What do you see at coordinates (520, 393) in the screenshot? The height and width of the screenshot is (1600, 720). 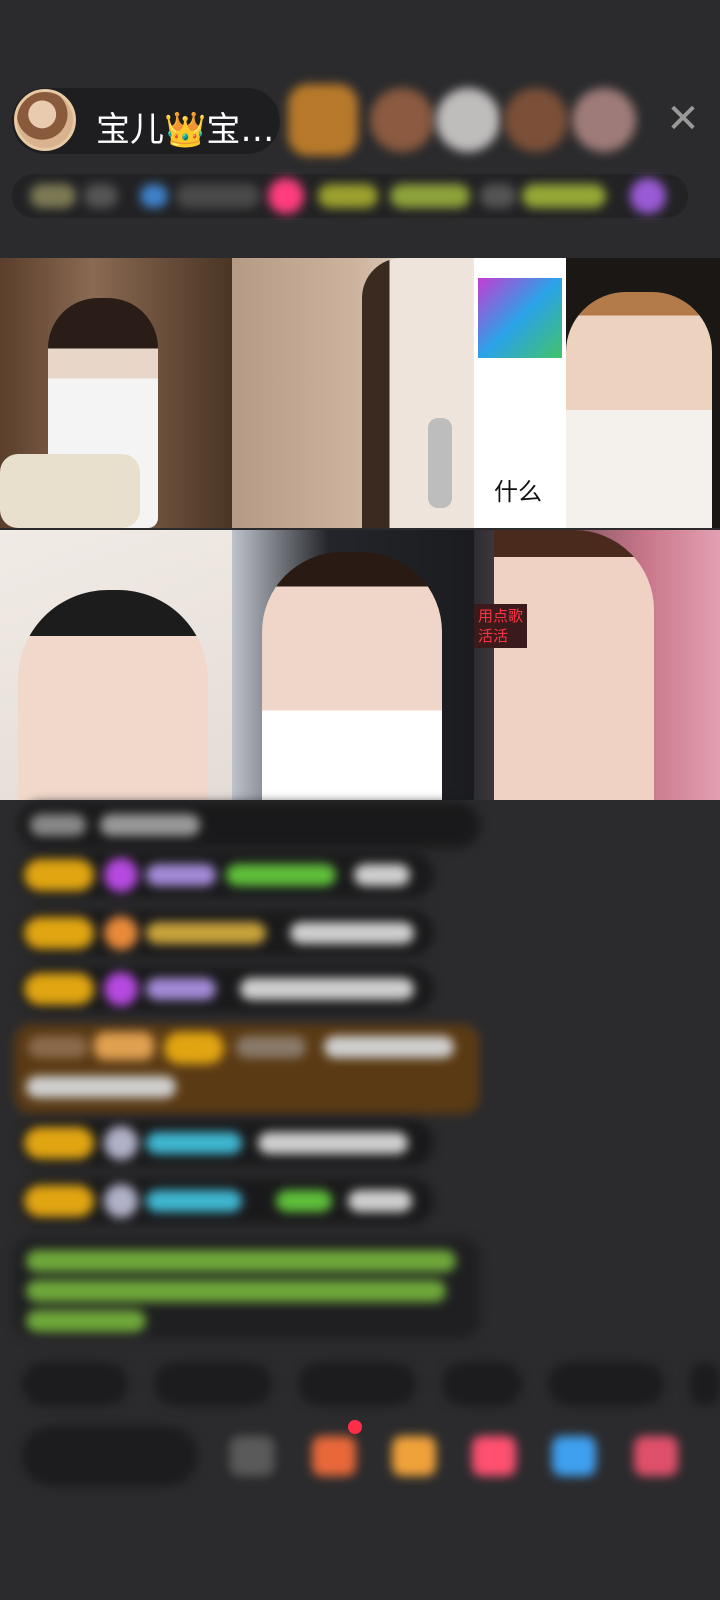 I see `video-tile-3: 什么` at bounding box center [520, 393].